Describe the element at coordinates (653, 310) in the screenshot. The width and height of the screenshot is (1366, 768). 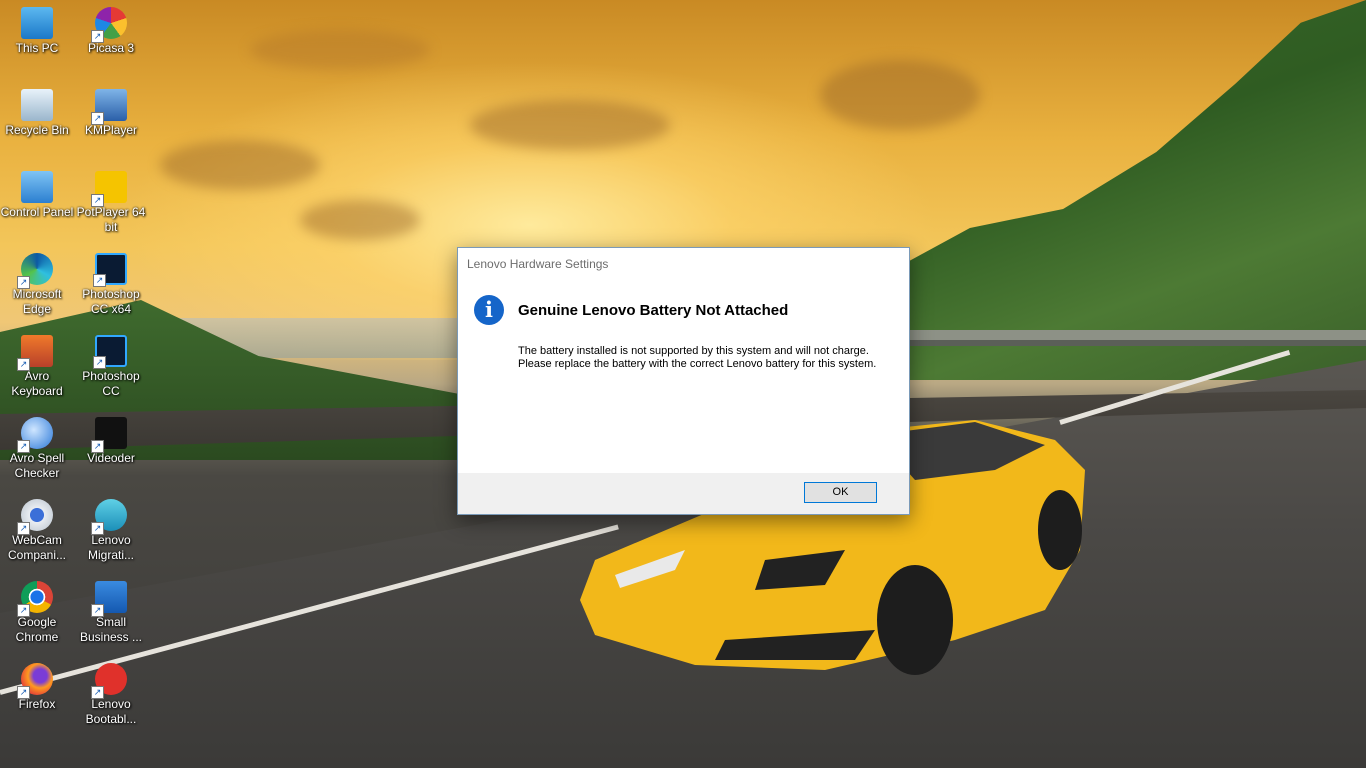
I see `dialog-heading: Genuine Lenovo Battery Not Attached` at that location.